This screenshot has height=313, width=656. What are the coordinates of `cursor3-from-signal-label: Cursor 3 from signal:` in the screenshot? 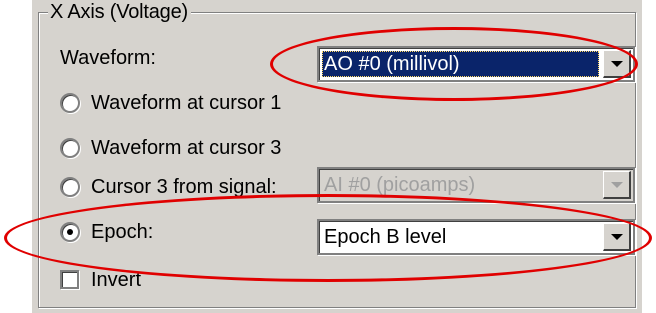 It's located at (184, 187).